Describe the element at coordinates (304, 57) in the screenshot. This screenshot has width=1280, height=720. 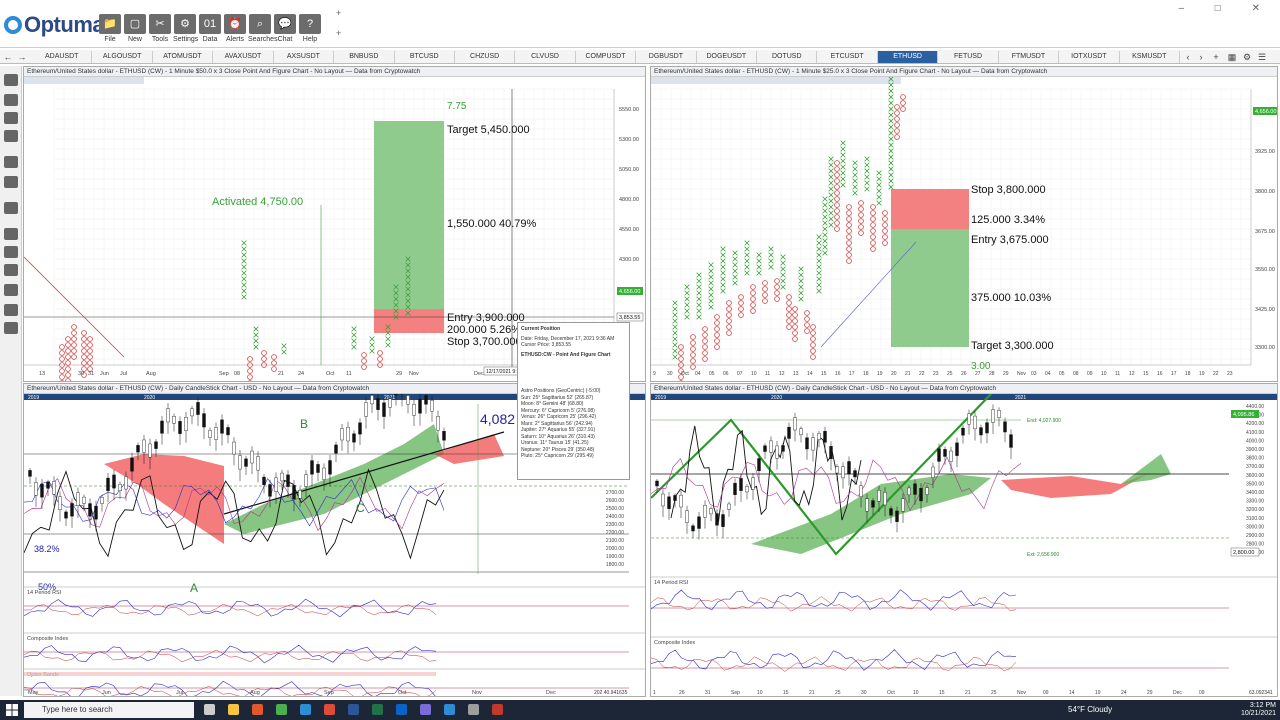
I see `tab-axsusdt: AXSUSDT` at that location.